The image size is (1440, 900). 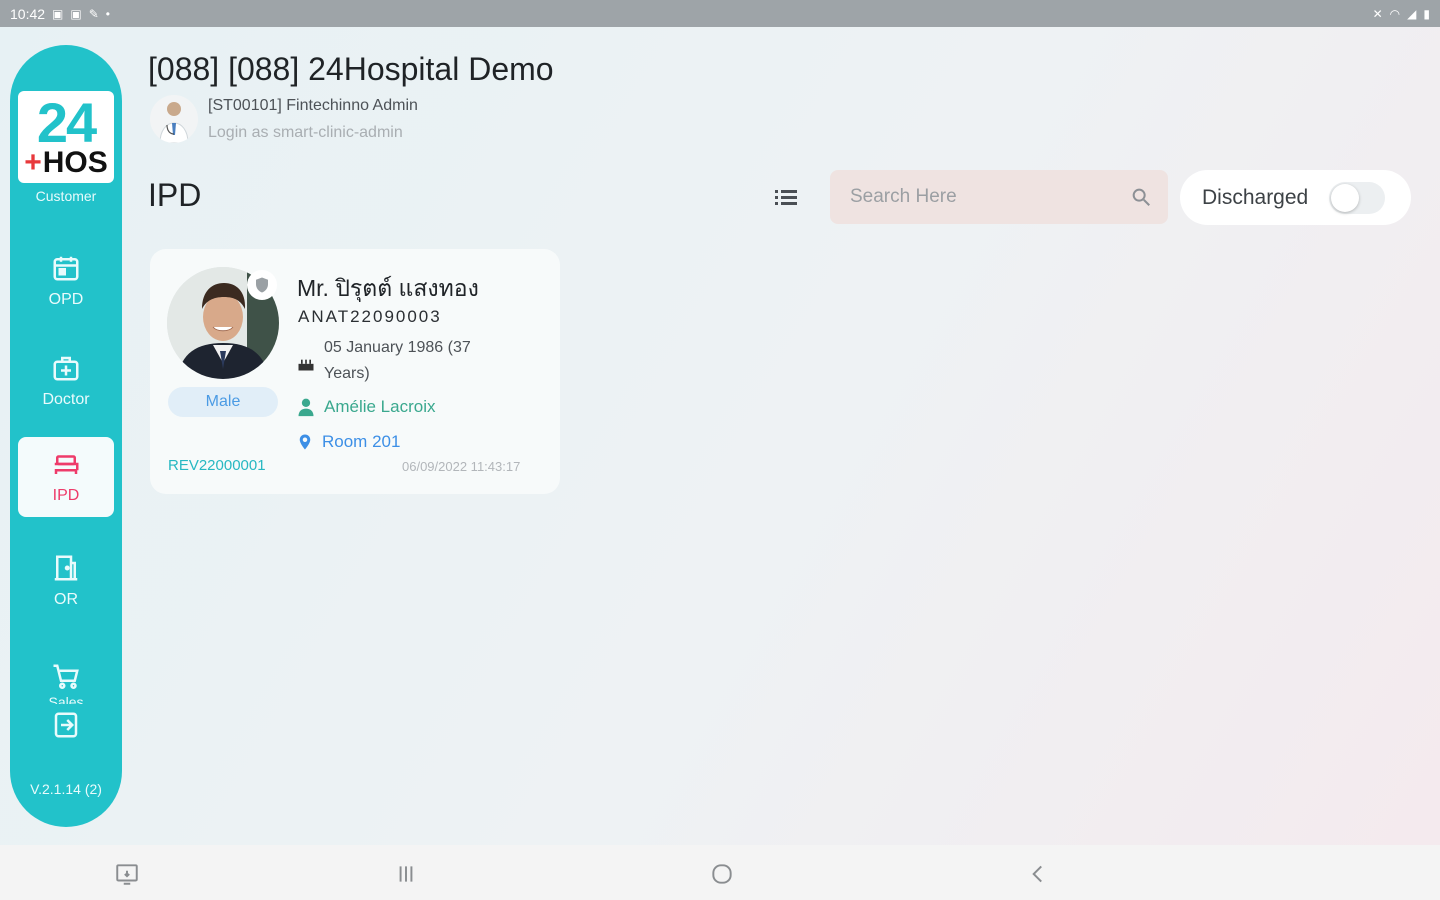 I want to click on room-row: Room 201, so click(x=348, y=442).